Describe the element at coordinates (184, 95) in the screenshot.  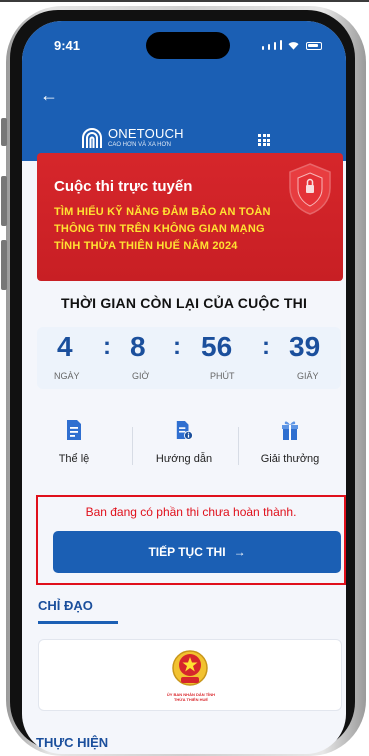
I see `app-bar: ←` at that location.